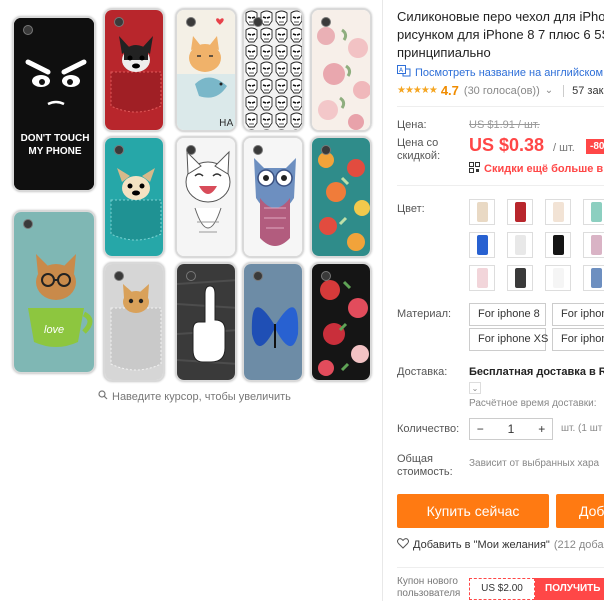  I want to click on translate-link-text: Посмотреть название на английском, so click(509, 73).